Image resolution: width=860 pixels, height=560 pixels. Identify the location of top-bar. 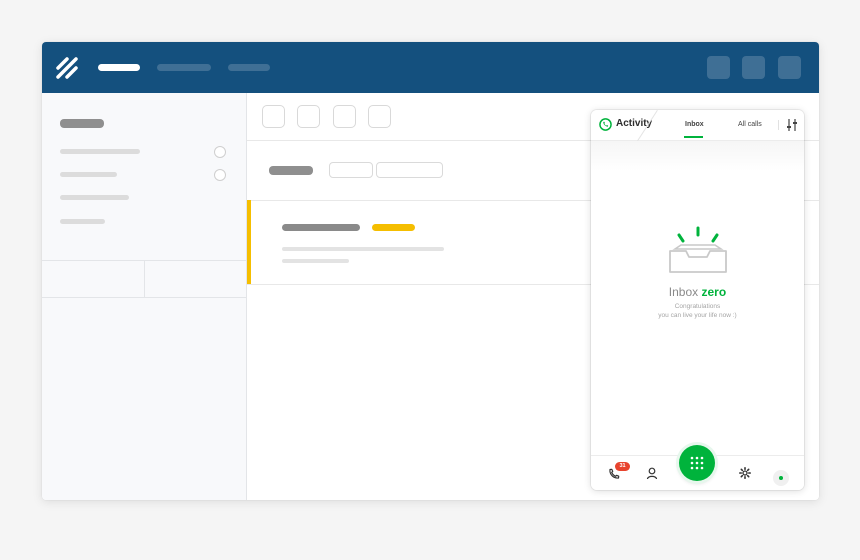
(430, 67).